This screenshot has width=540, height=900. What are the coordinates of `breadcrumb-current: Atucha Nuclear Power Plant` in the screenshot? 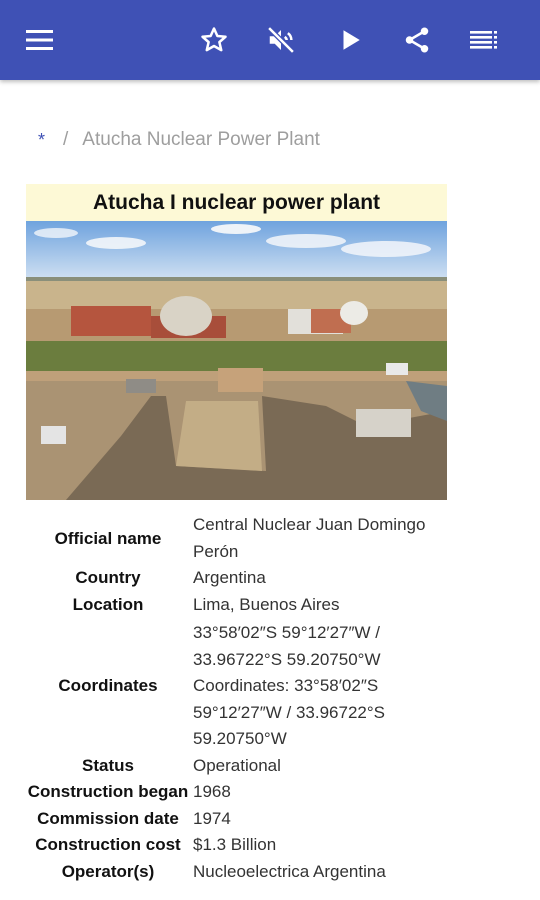 It's located at (201, 139).